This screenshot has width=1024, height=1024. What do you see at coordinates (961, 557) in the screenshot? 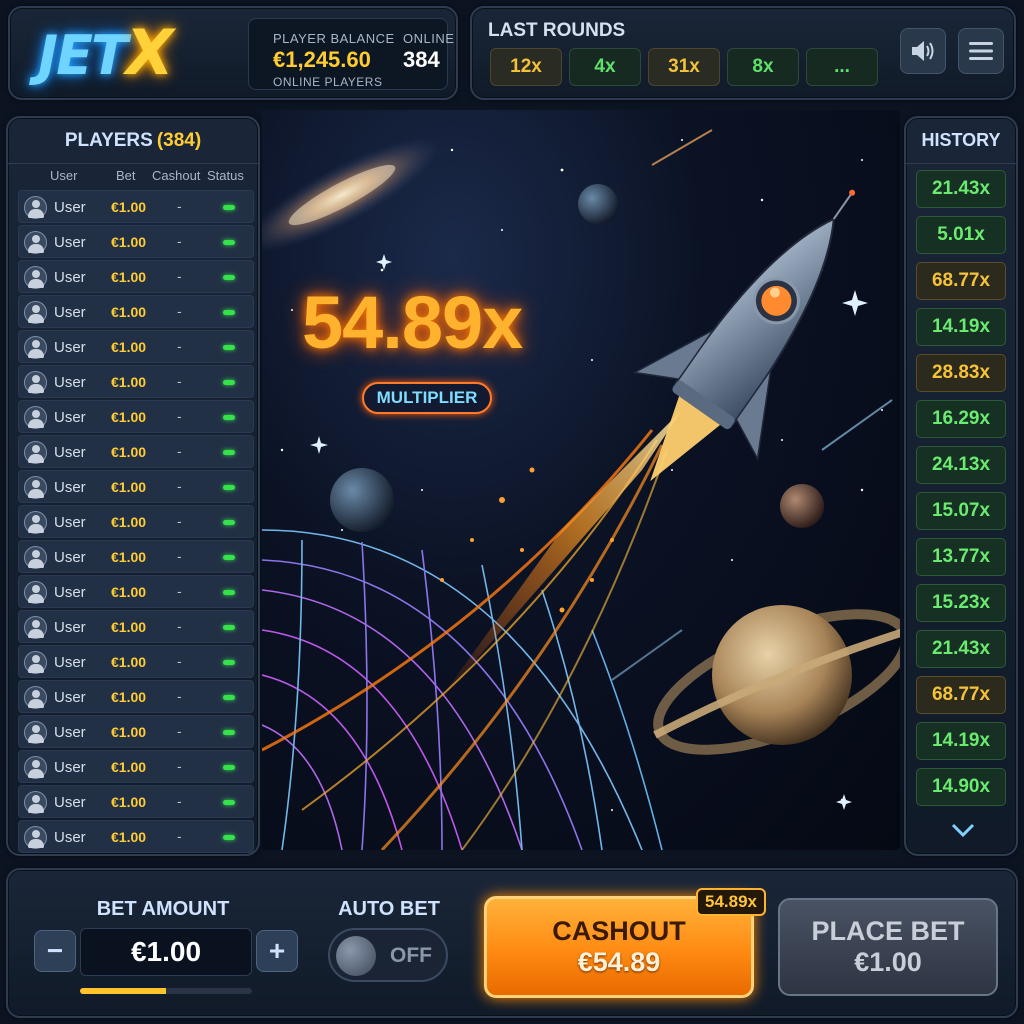
I see `history-item: 13.77x` at bounding box center [961, 557].